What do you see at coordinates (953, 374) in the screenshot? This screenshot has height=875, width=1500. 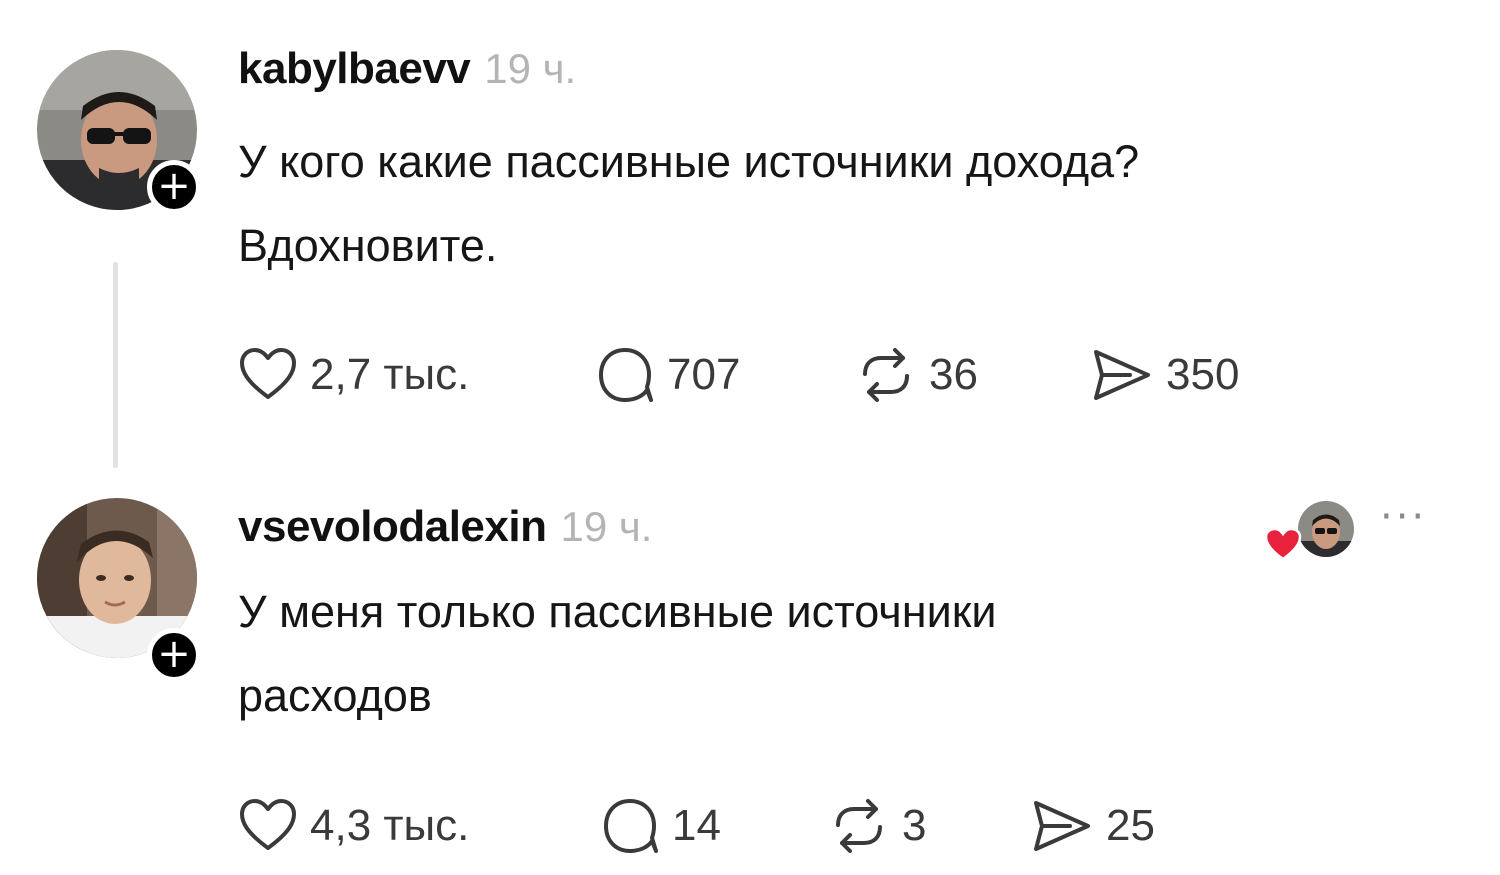 I see `repost-count: 36` at bounding box center [953, 374].